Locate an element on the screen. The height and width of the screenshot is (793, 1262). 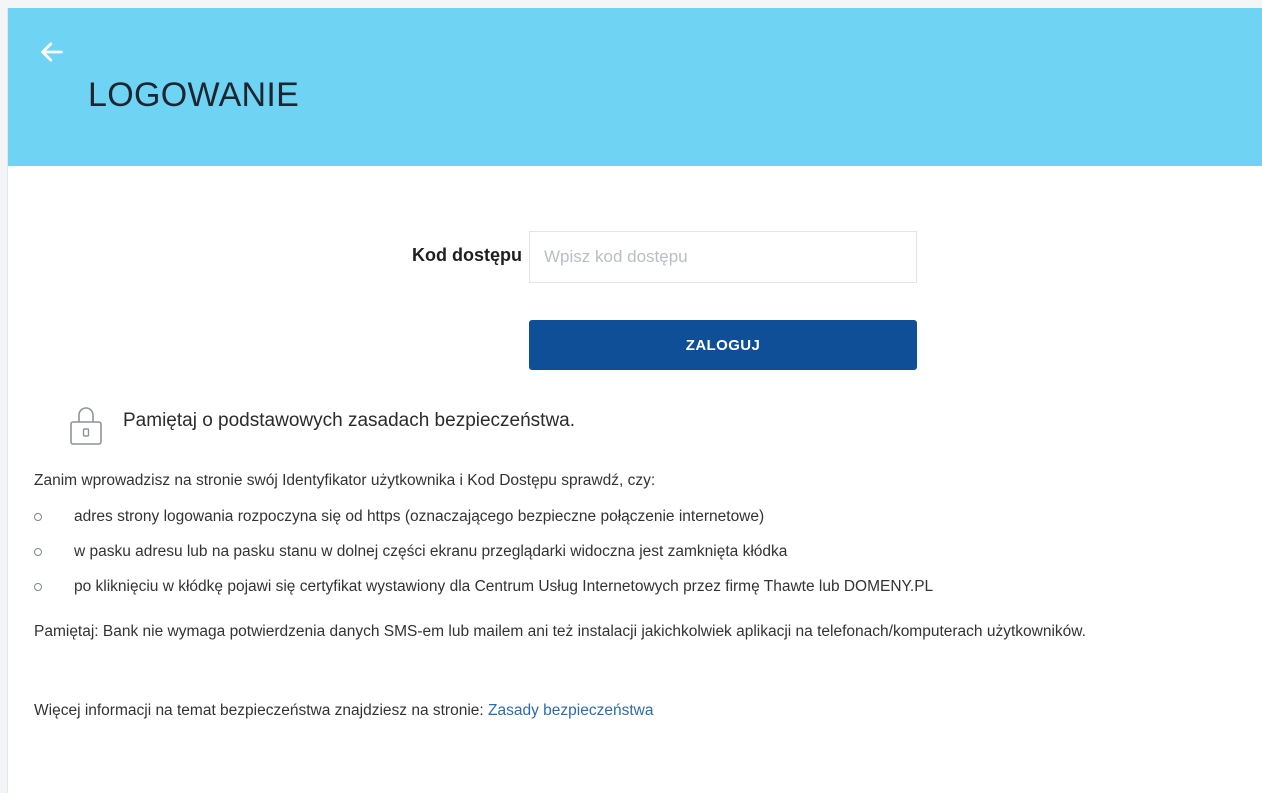
login-button: ZALOGUJ is located at coordinates (723, 345).